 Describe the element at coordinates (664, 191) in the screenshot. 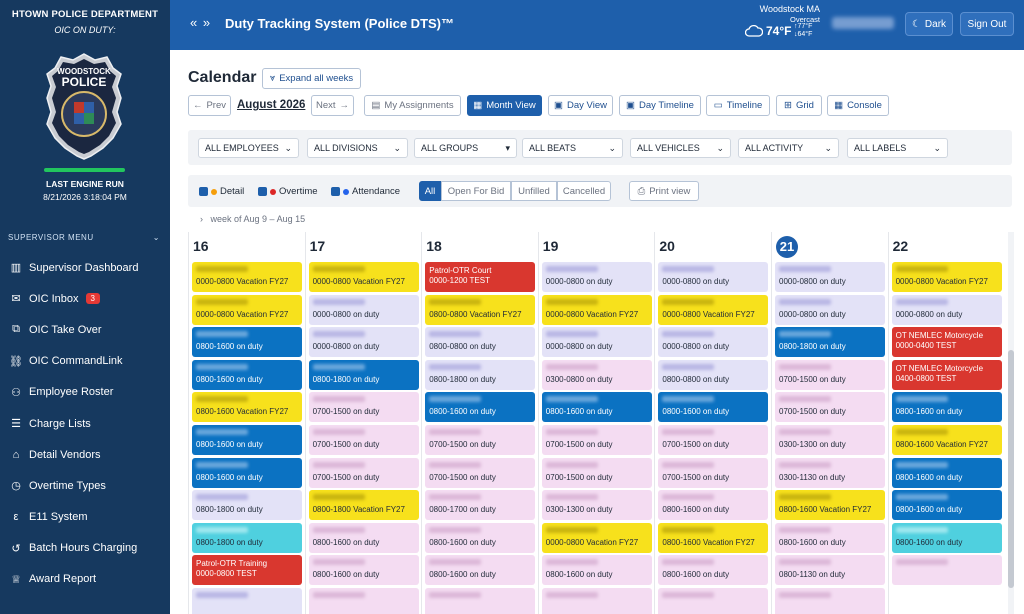

I see `print-view-button: ⎙ Print view` at that location.